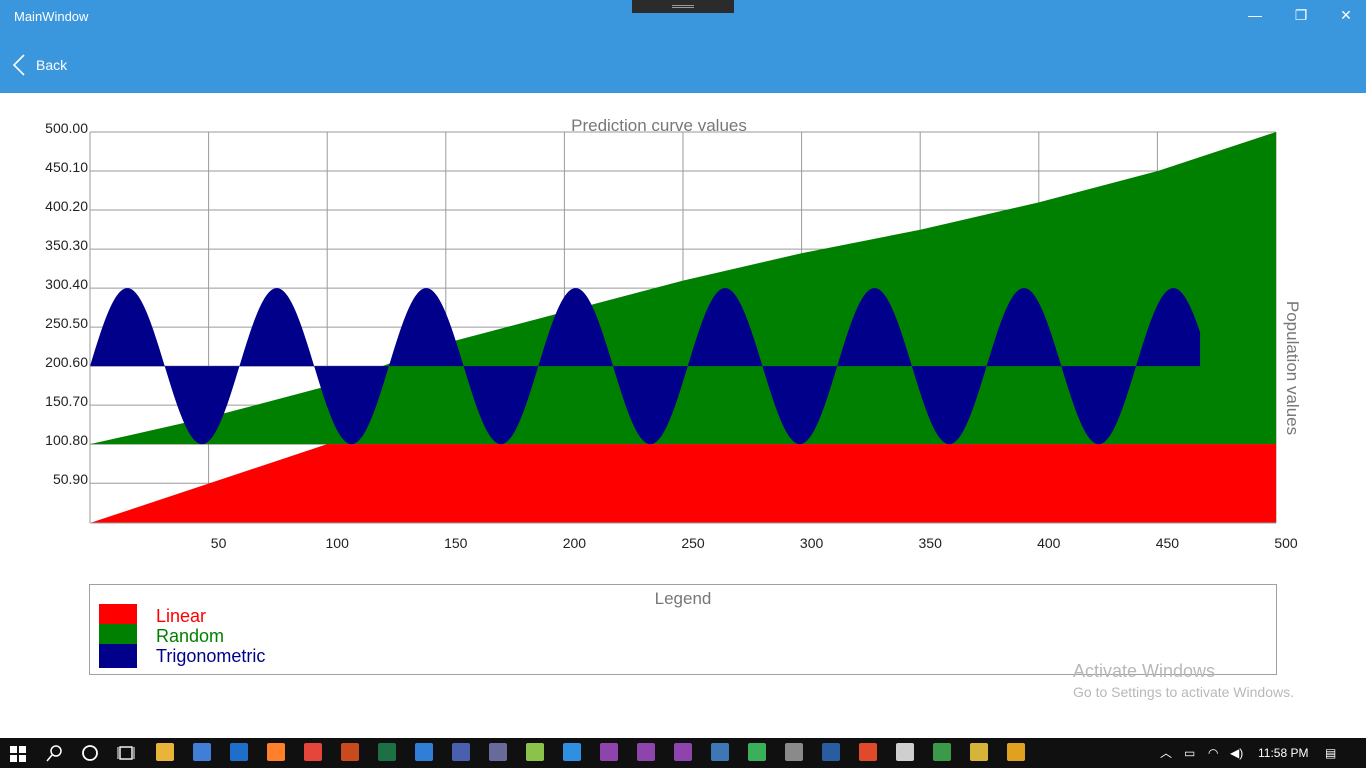 The height and width of the screenshot is (768, 1366). Describe the element at coordinates (659, 125) in the screenshot. I see `chart-title: Prediction curve values` at that location.